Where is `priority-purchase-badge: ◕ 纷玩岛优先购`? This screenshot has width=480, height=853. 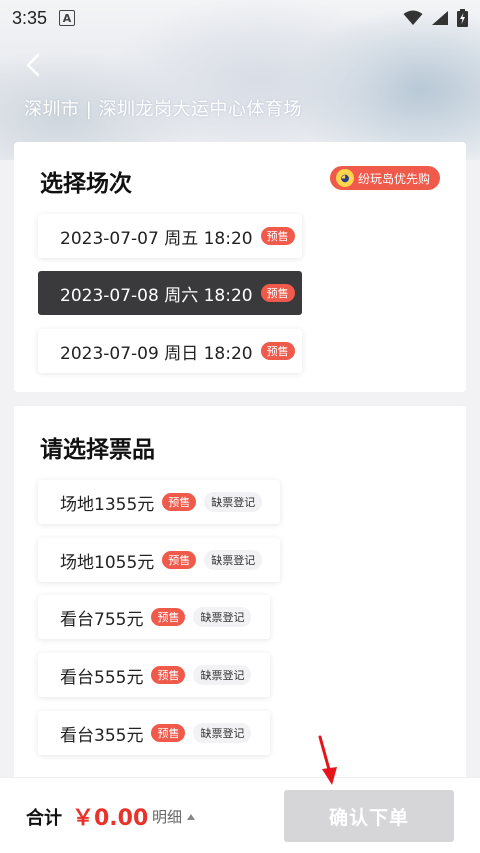
priority-purchase-badge: ◕ 纷玩岛优先购 is located at coordinates (384, 178).